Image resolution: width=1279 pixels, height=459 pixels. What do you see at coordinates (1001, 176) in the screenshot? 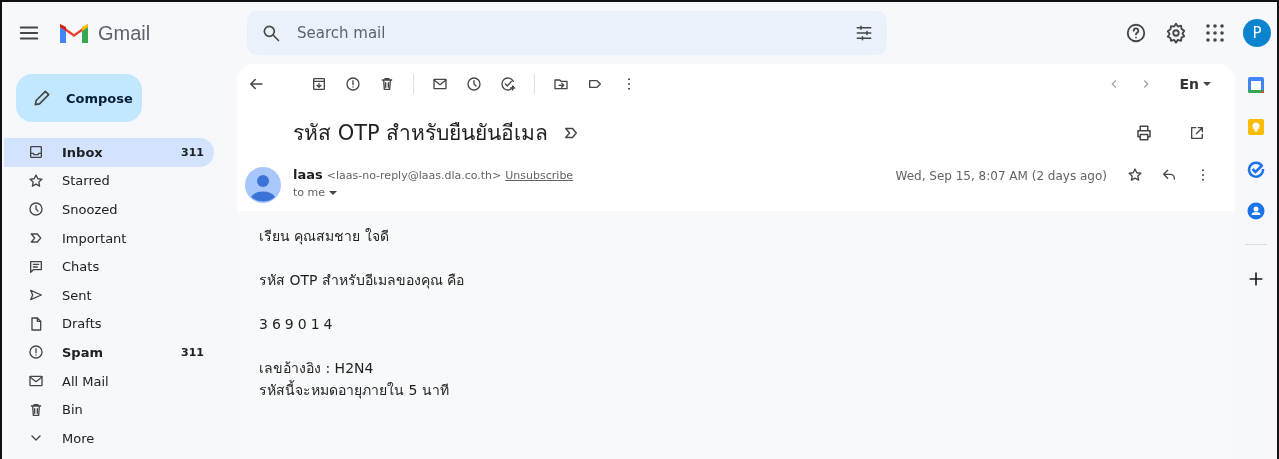
I see `message-date: Wed, Sep 15, 8:07 AM (2 days ago)` at bounding box center [1001, 176].